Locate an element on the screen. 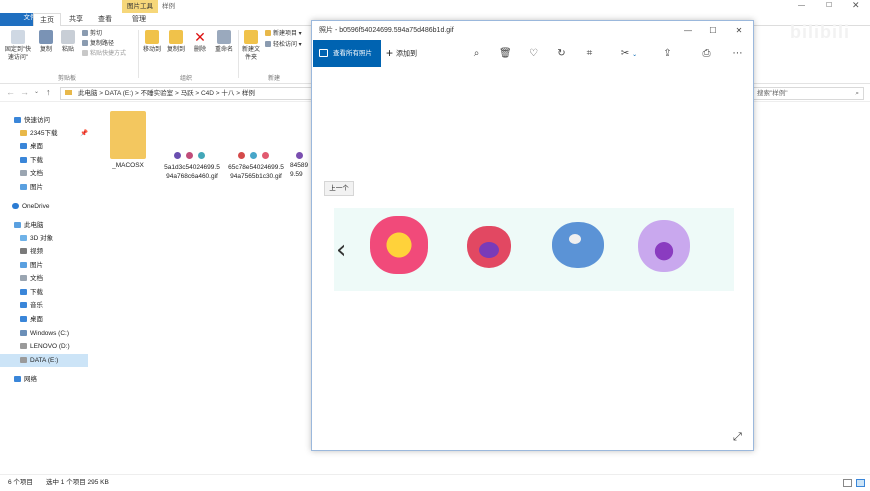 The image size is (870, 491). file-item-gif: 5a1d3c54024699.594a768c6a460.gif is located at coordinates (192, 165).